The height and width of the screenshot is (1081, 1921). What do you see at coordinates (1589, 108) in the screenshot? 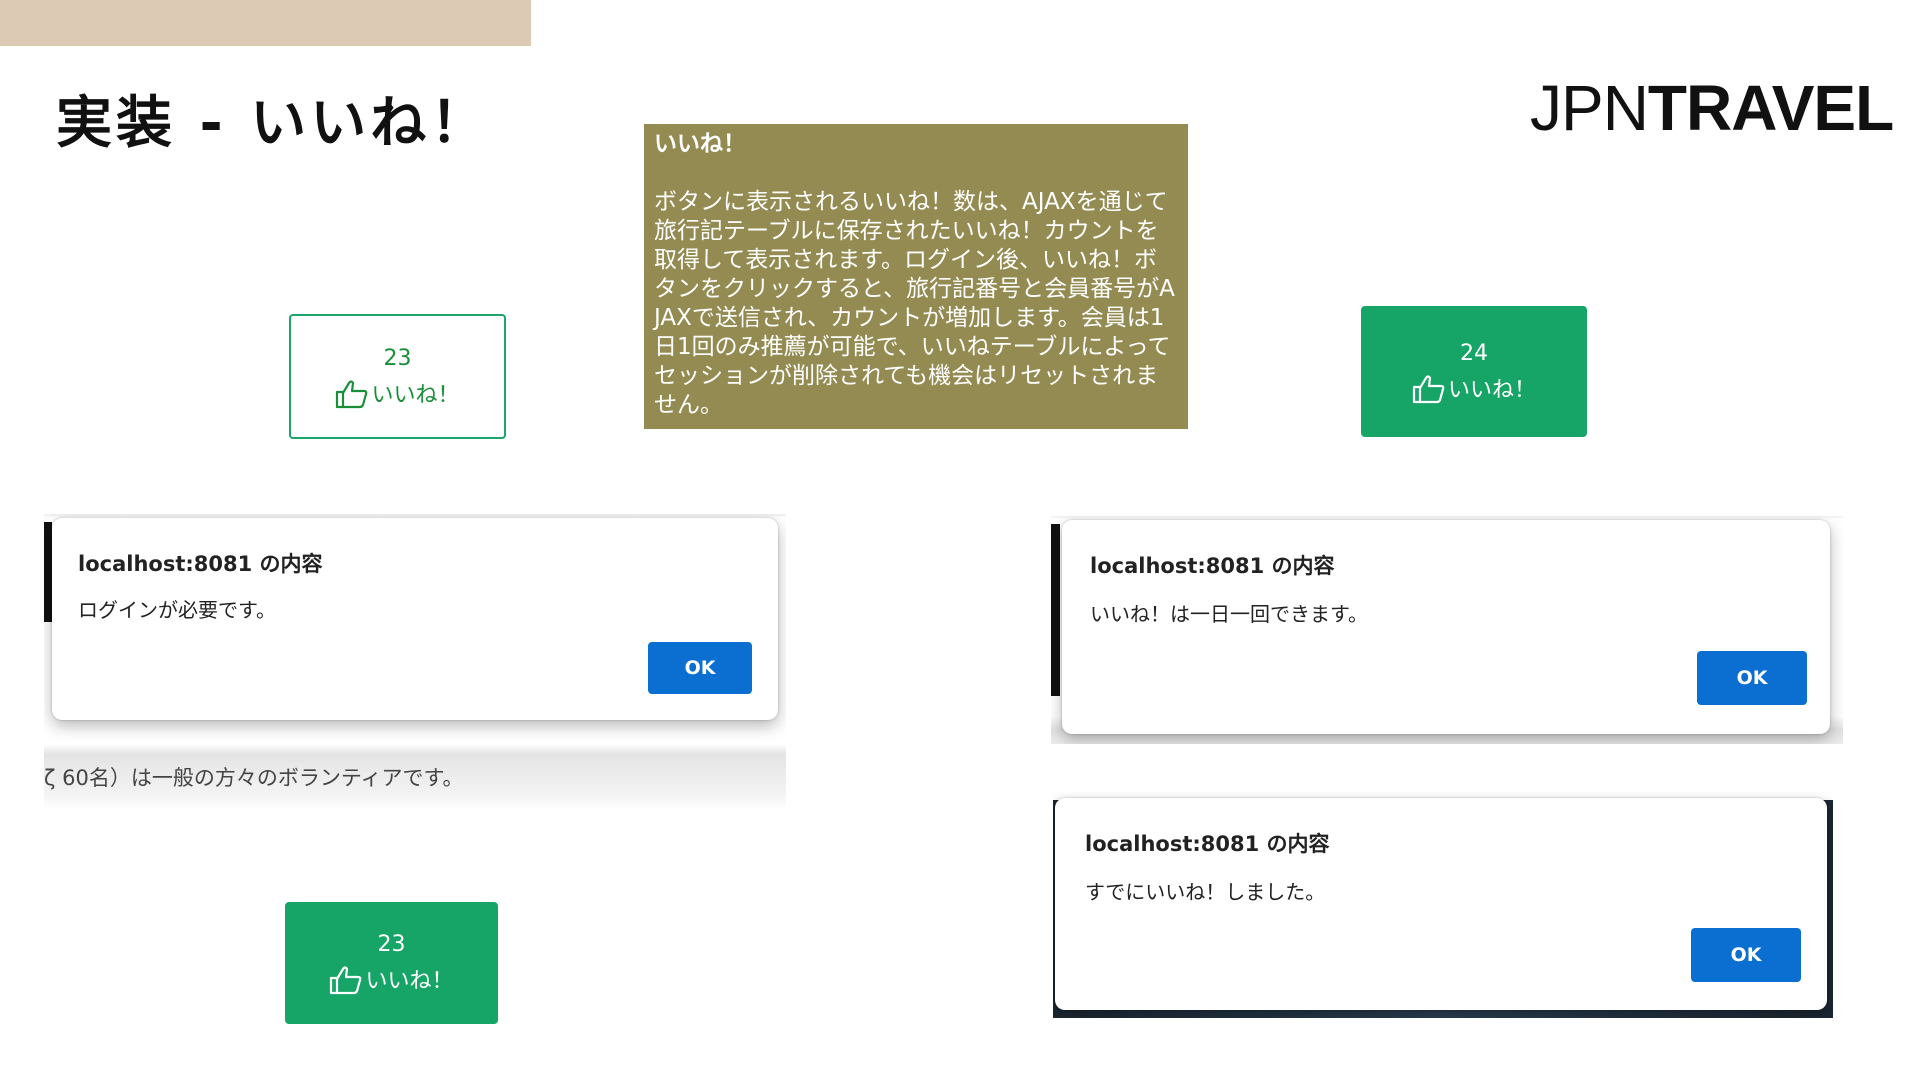
I see `logo-text-thin: JPN` at bounding box center [1589, 108].